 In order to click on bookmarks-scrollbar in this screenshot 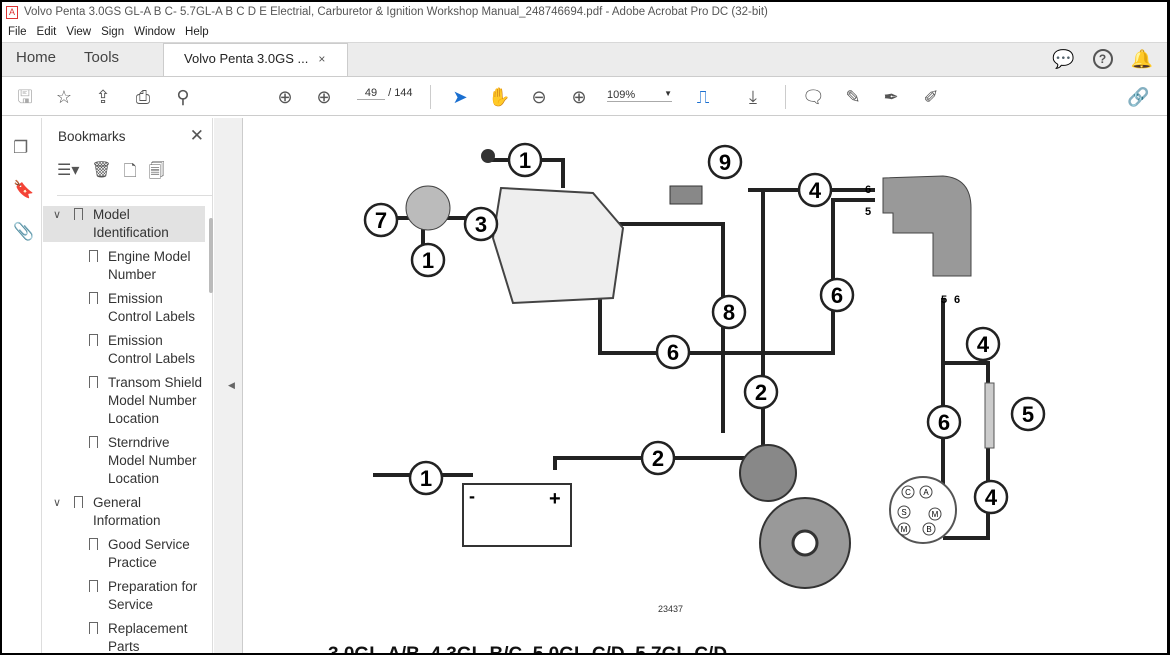, I will do `click(211, 255)`.